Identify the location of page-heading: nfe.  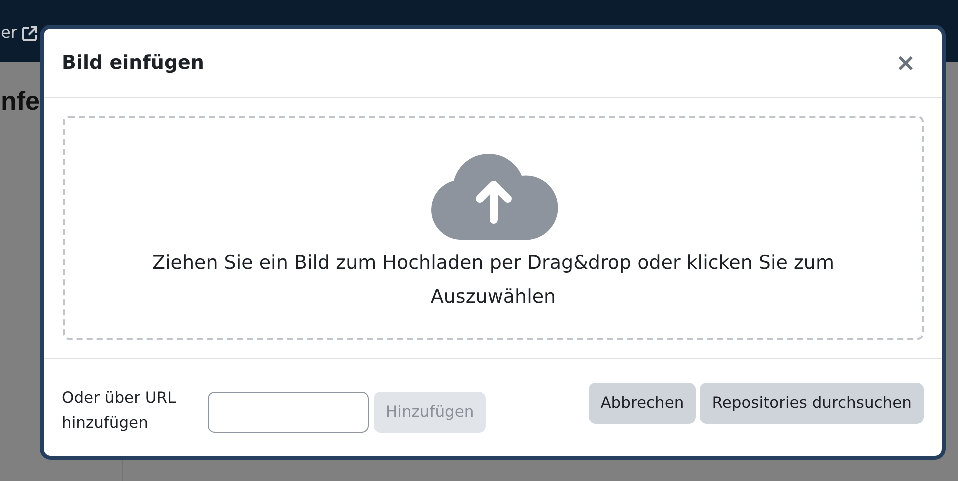
(20, 101).